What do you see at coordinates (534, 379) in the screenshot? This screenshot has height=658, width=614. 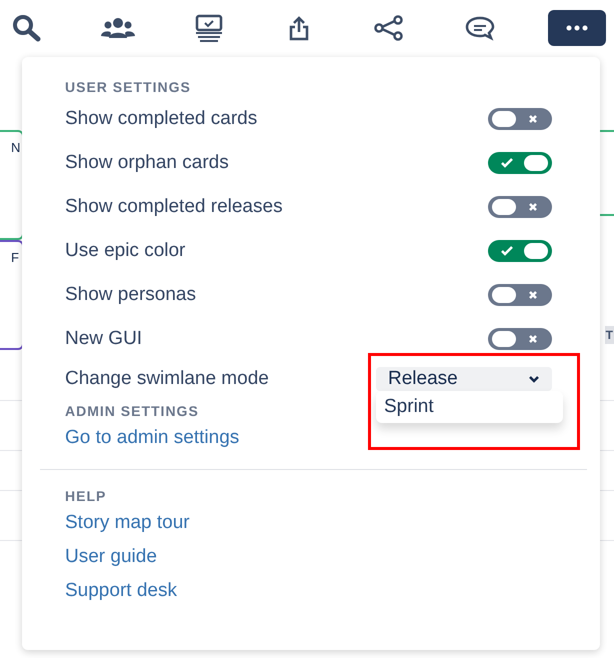 I see `chevron-down-icon` at bounding box center [534, 379].